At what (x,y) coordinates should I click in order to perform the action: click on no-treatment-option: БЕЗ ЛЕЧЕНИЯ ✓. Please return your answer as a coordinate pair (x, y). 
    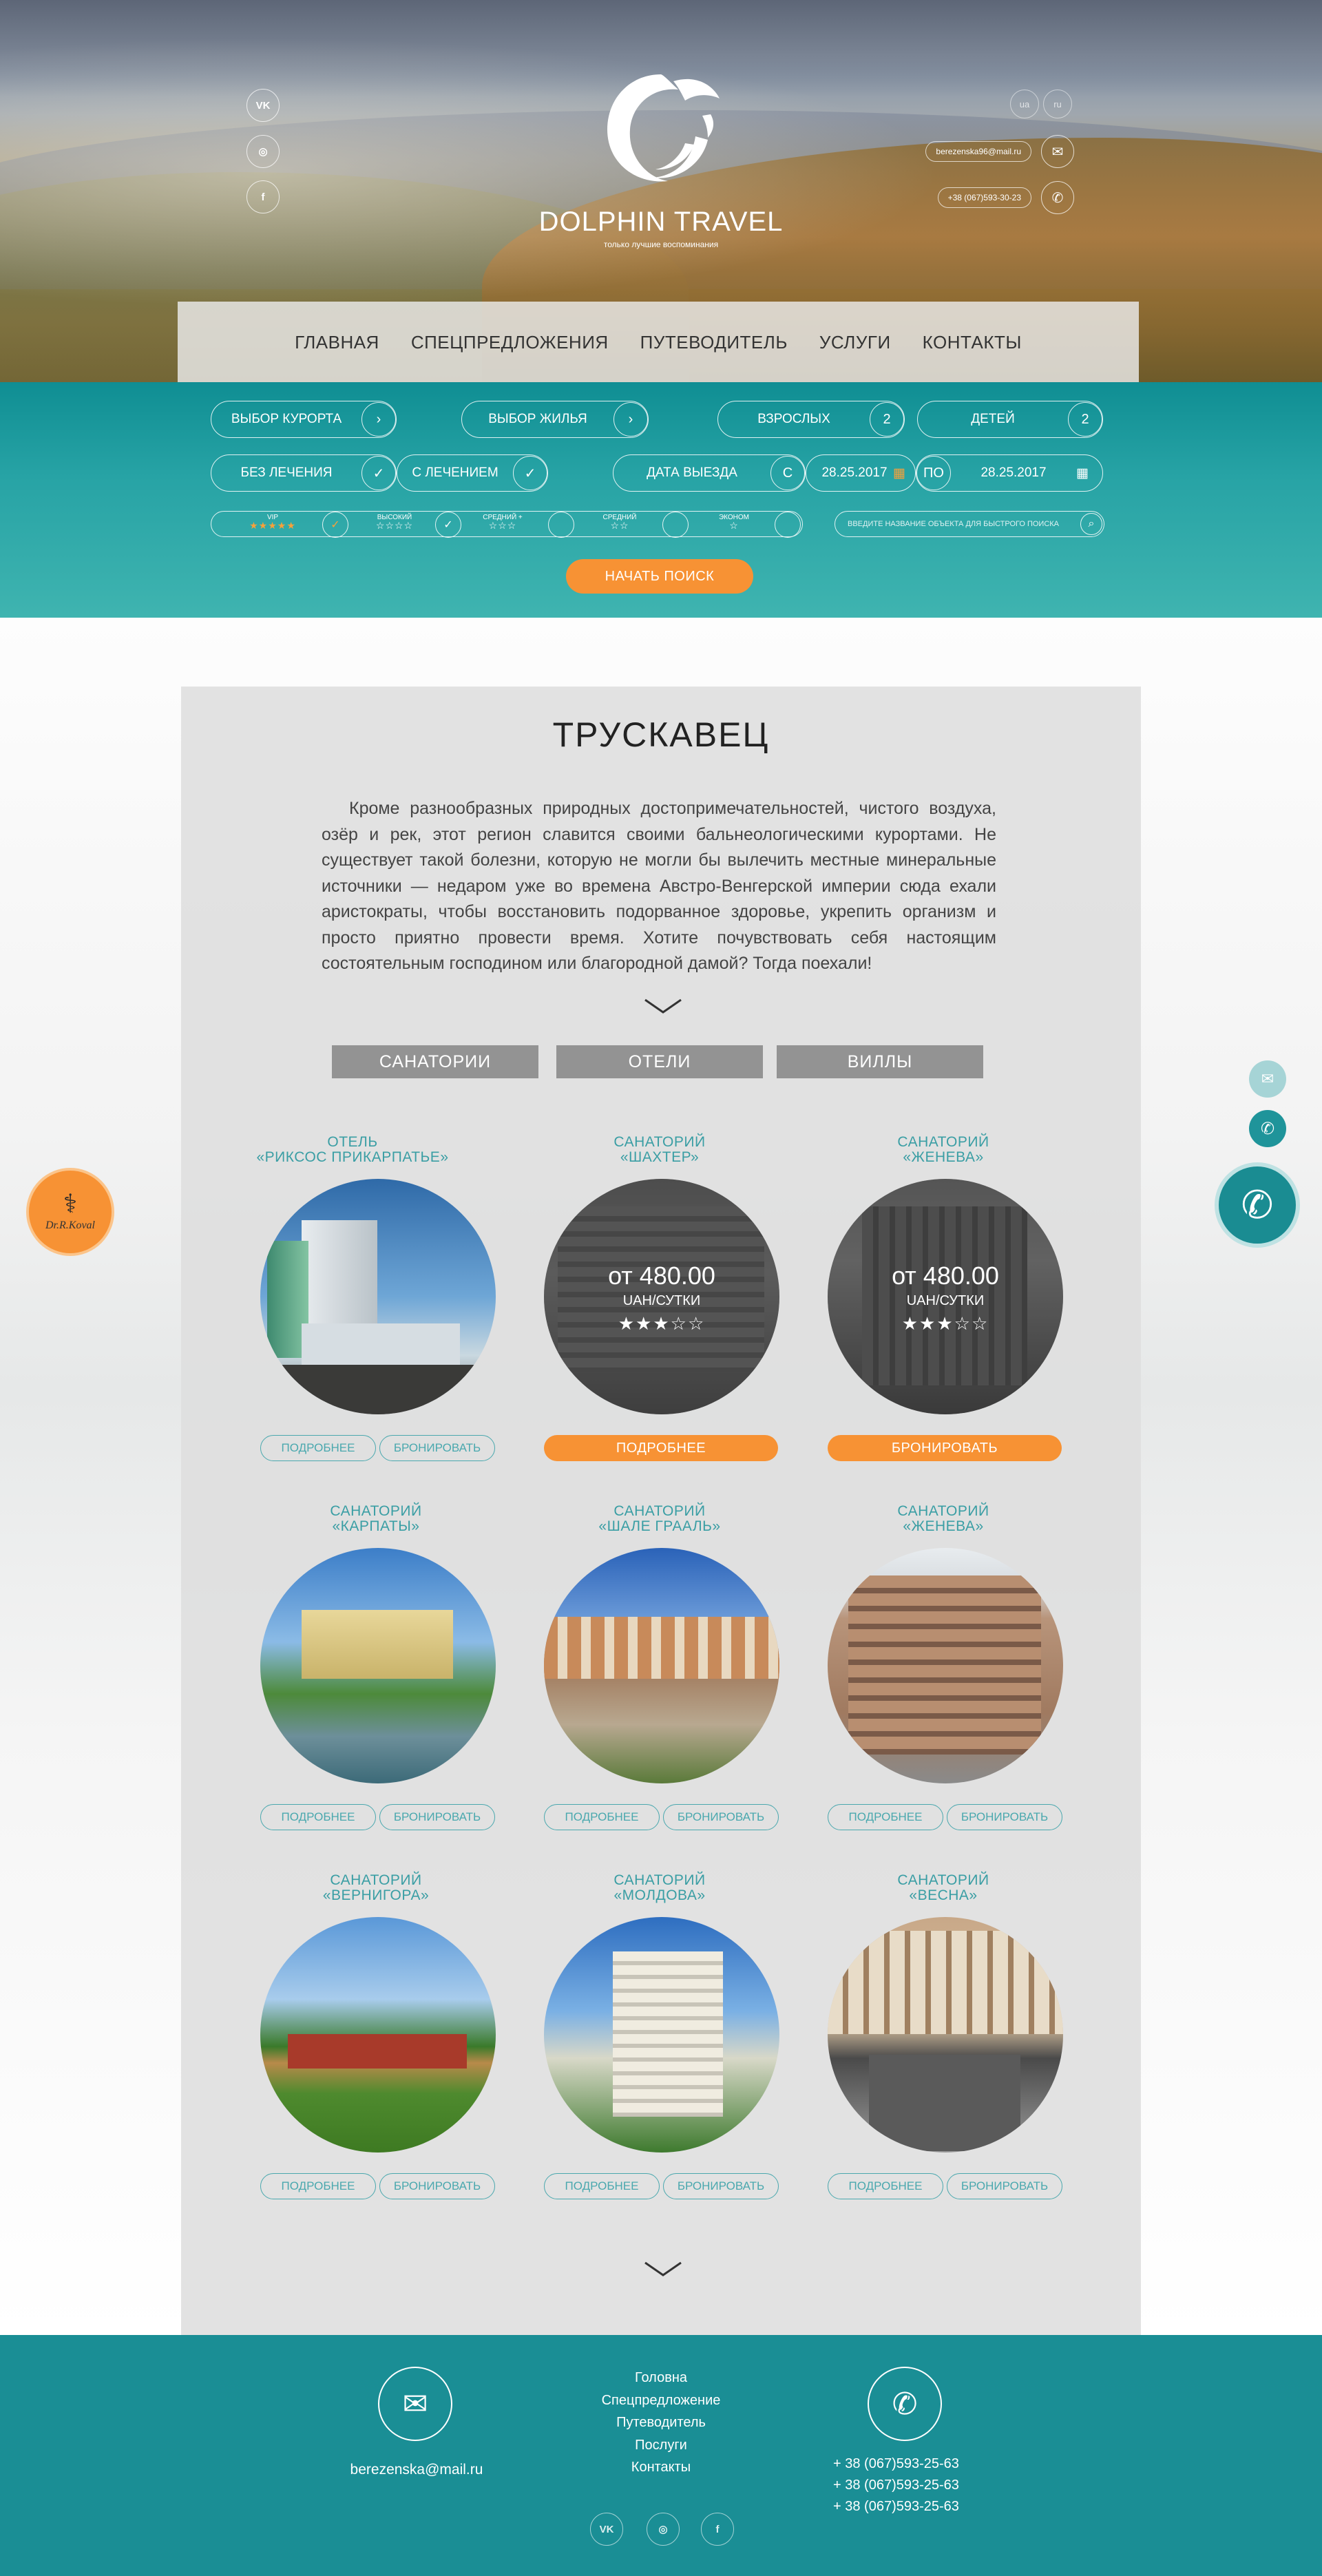
    Looking at the image, I should click on (304, 473).